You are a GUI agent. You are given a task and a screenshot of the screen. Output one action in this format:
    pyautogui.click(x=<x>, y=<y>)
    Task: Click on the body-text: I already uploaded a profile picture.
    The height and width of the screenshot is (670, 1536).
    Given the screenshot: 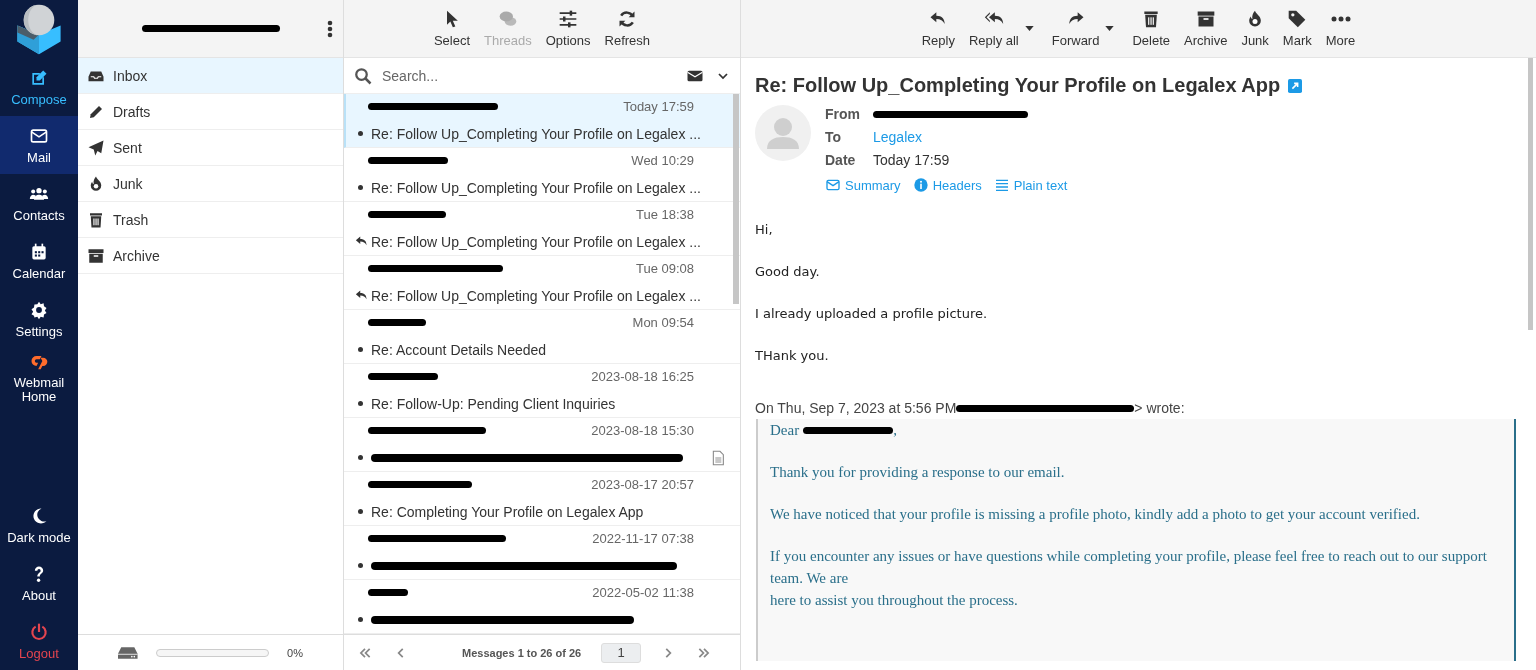 What is the action you would take?
    pyautogui.click(x=872, y=313)
    